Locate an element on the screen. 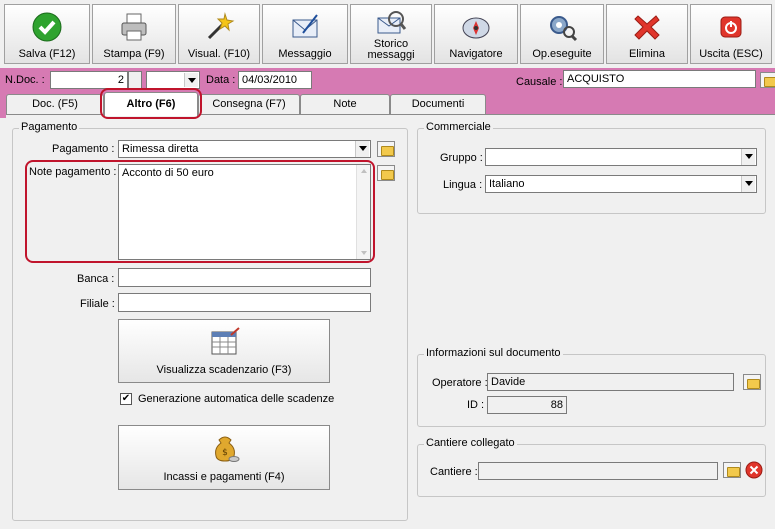 Image resolution: width=775 pixels, height=529 pixels. exit-power-icon is located at coordinates (731, 27).